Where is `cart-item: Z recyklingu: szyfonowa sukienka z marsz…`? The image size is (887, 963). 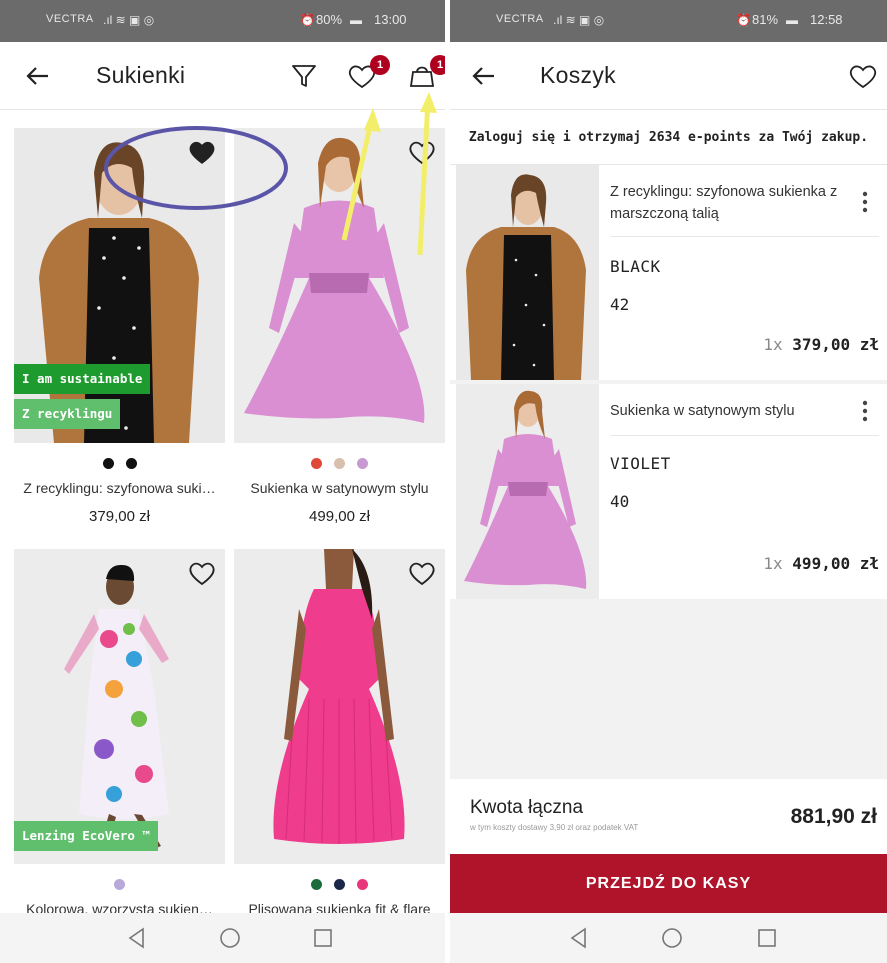 cart-item: Z recyklingu: szyfonowa sukienka z marsz… is located at coordinates (668, 272).